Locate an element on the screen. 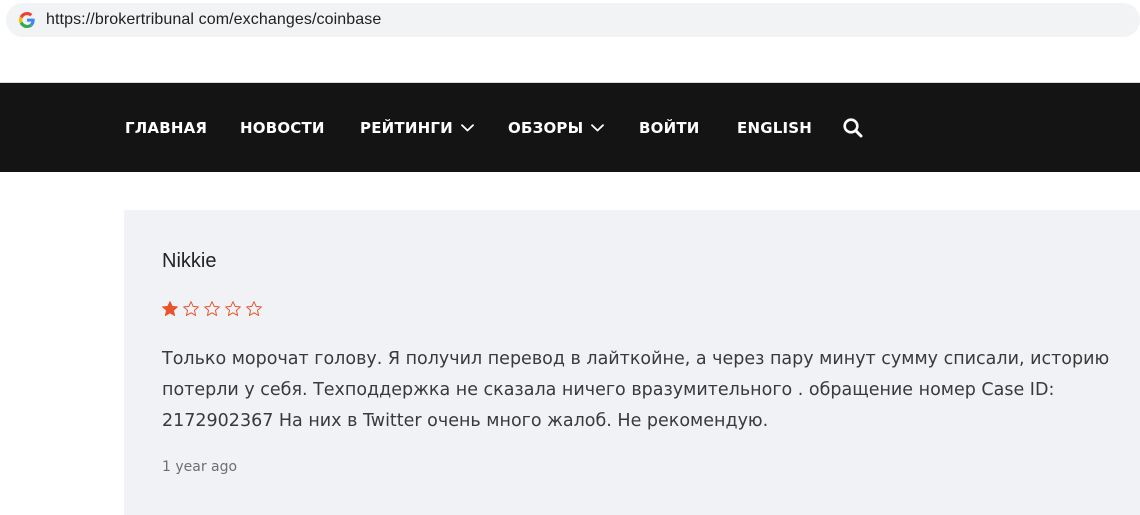 This screenshot has width=1140, height=515. star-rating is located at coordinates (212, 309).